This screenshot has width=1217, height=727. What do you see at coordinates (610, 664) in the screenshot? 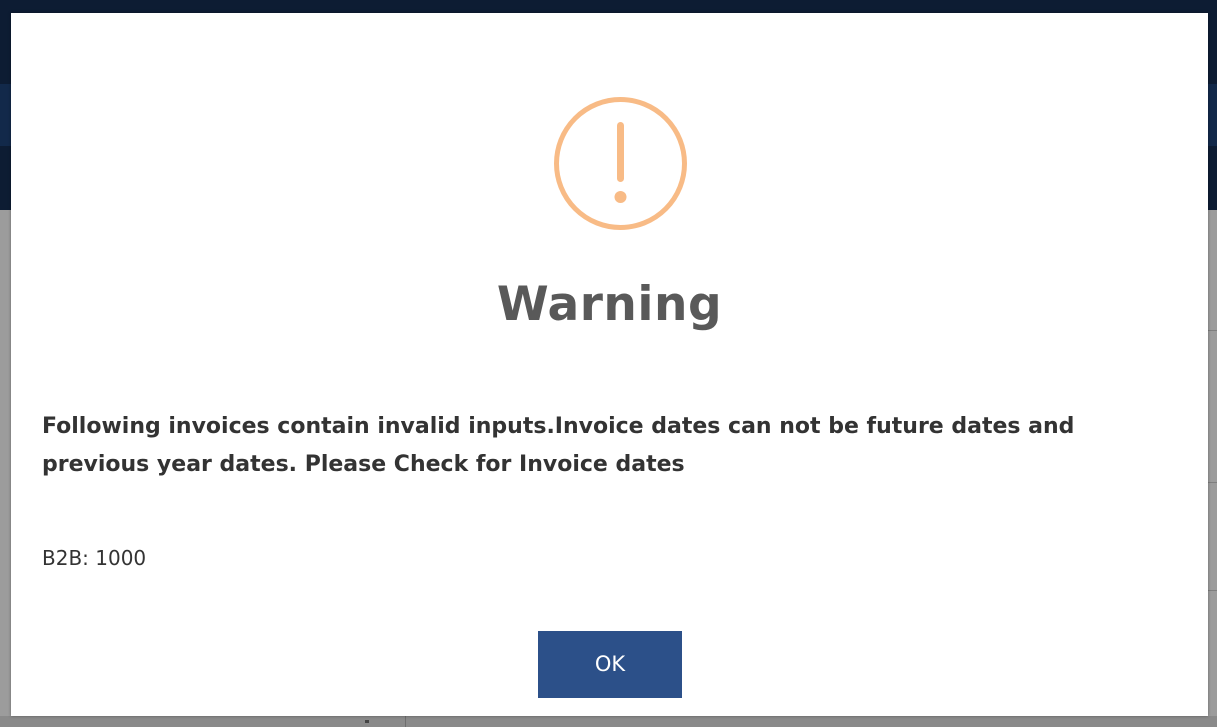
I see `ok-button: OK` at bounding box center [610, 664].